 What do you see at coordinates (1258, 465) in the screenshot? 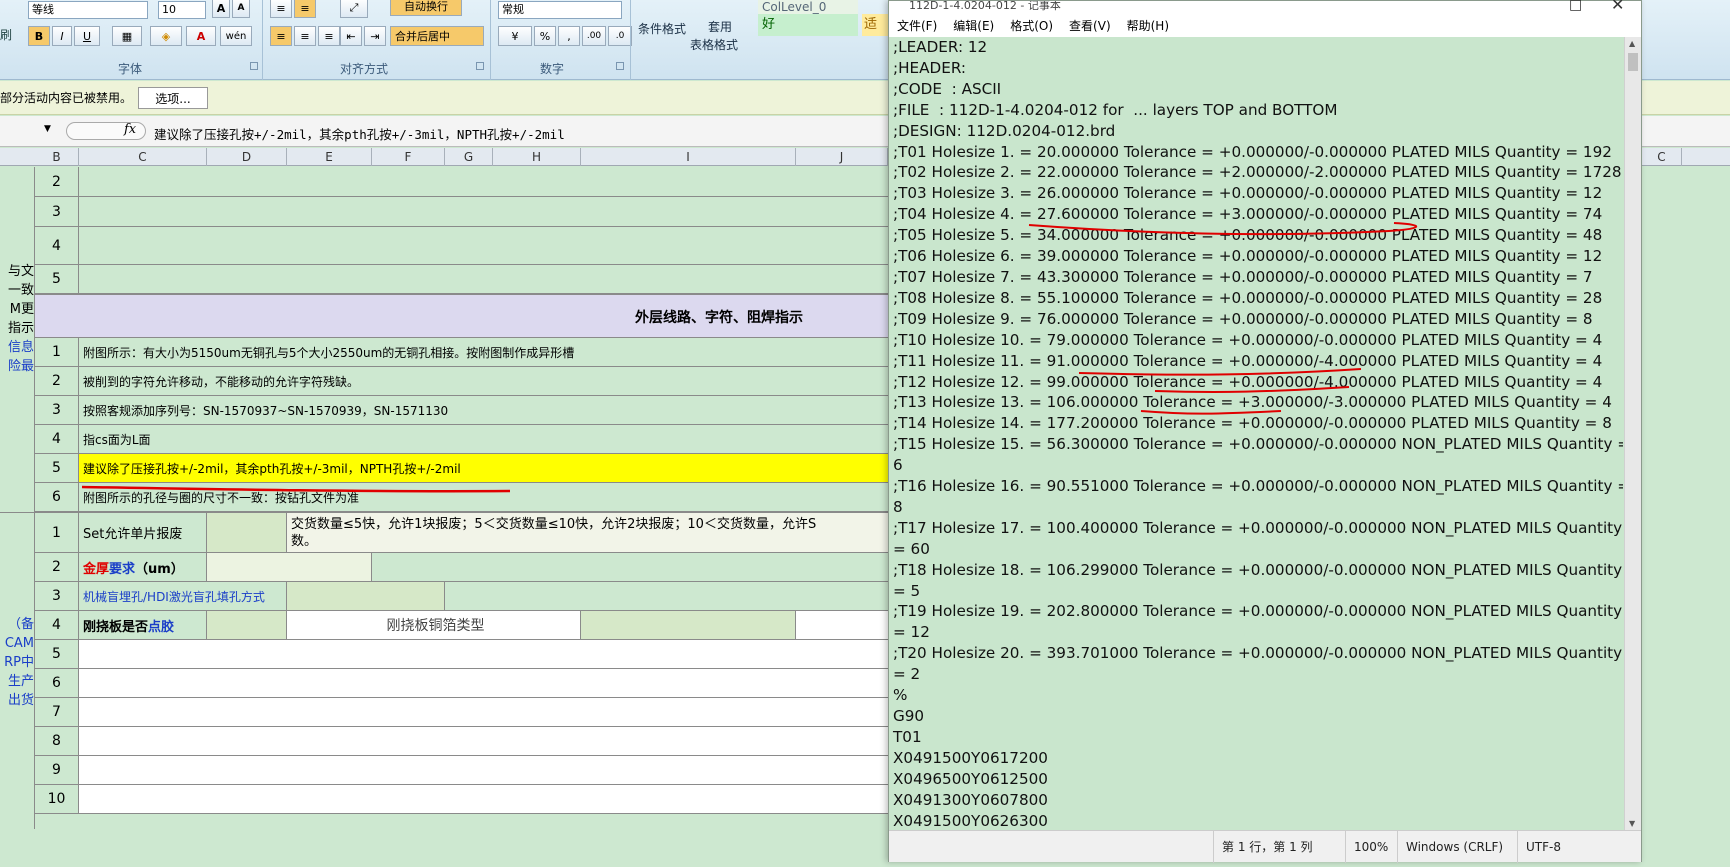
I see `text-line: 6` at bounding box center [1258, 465].